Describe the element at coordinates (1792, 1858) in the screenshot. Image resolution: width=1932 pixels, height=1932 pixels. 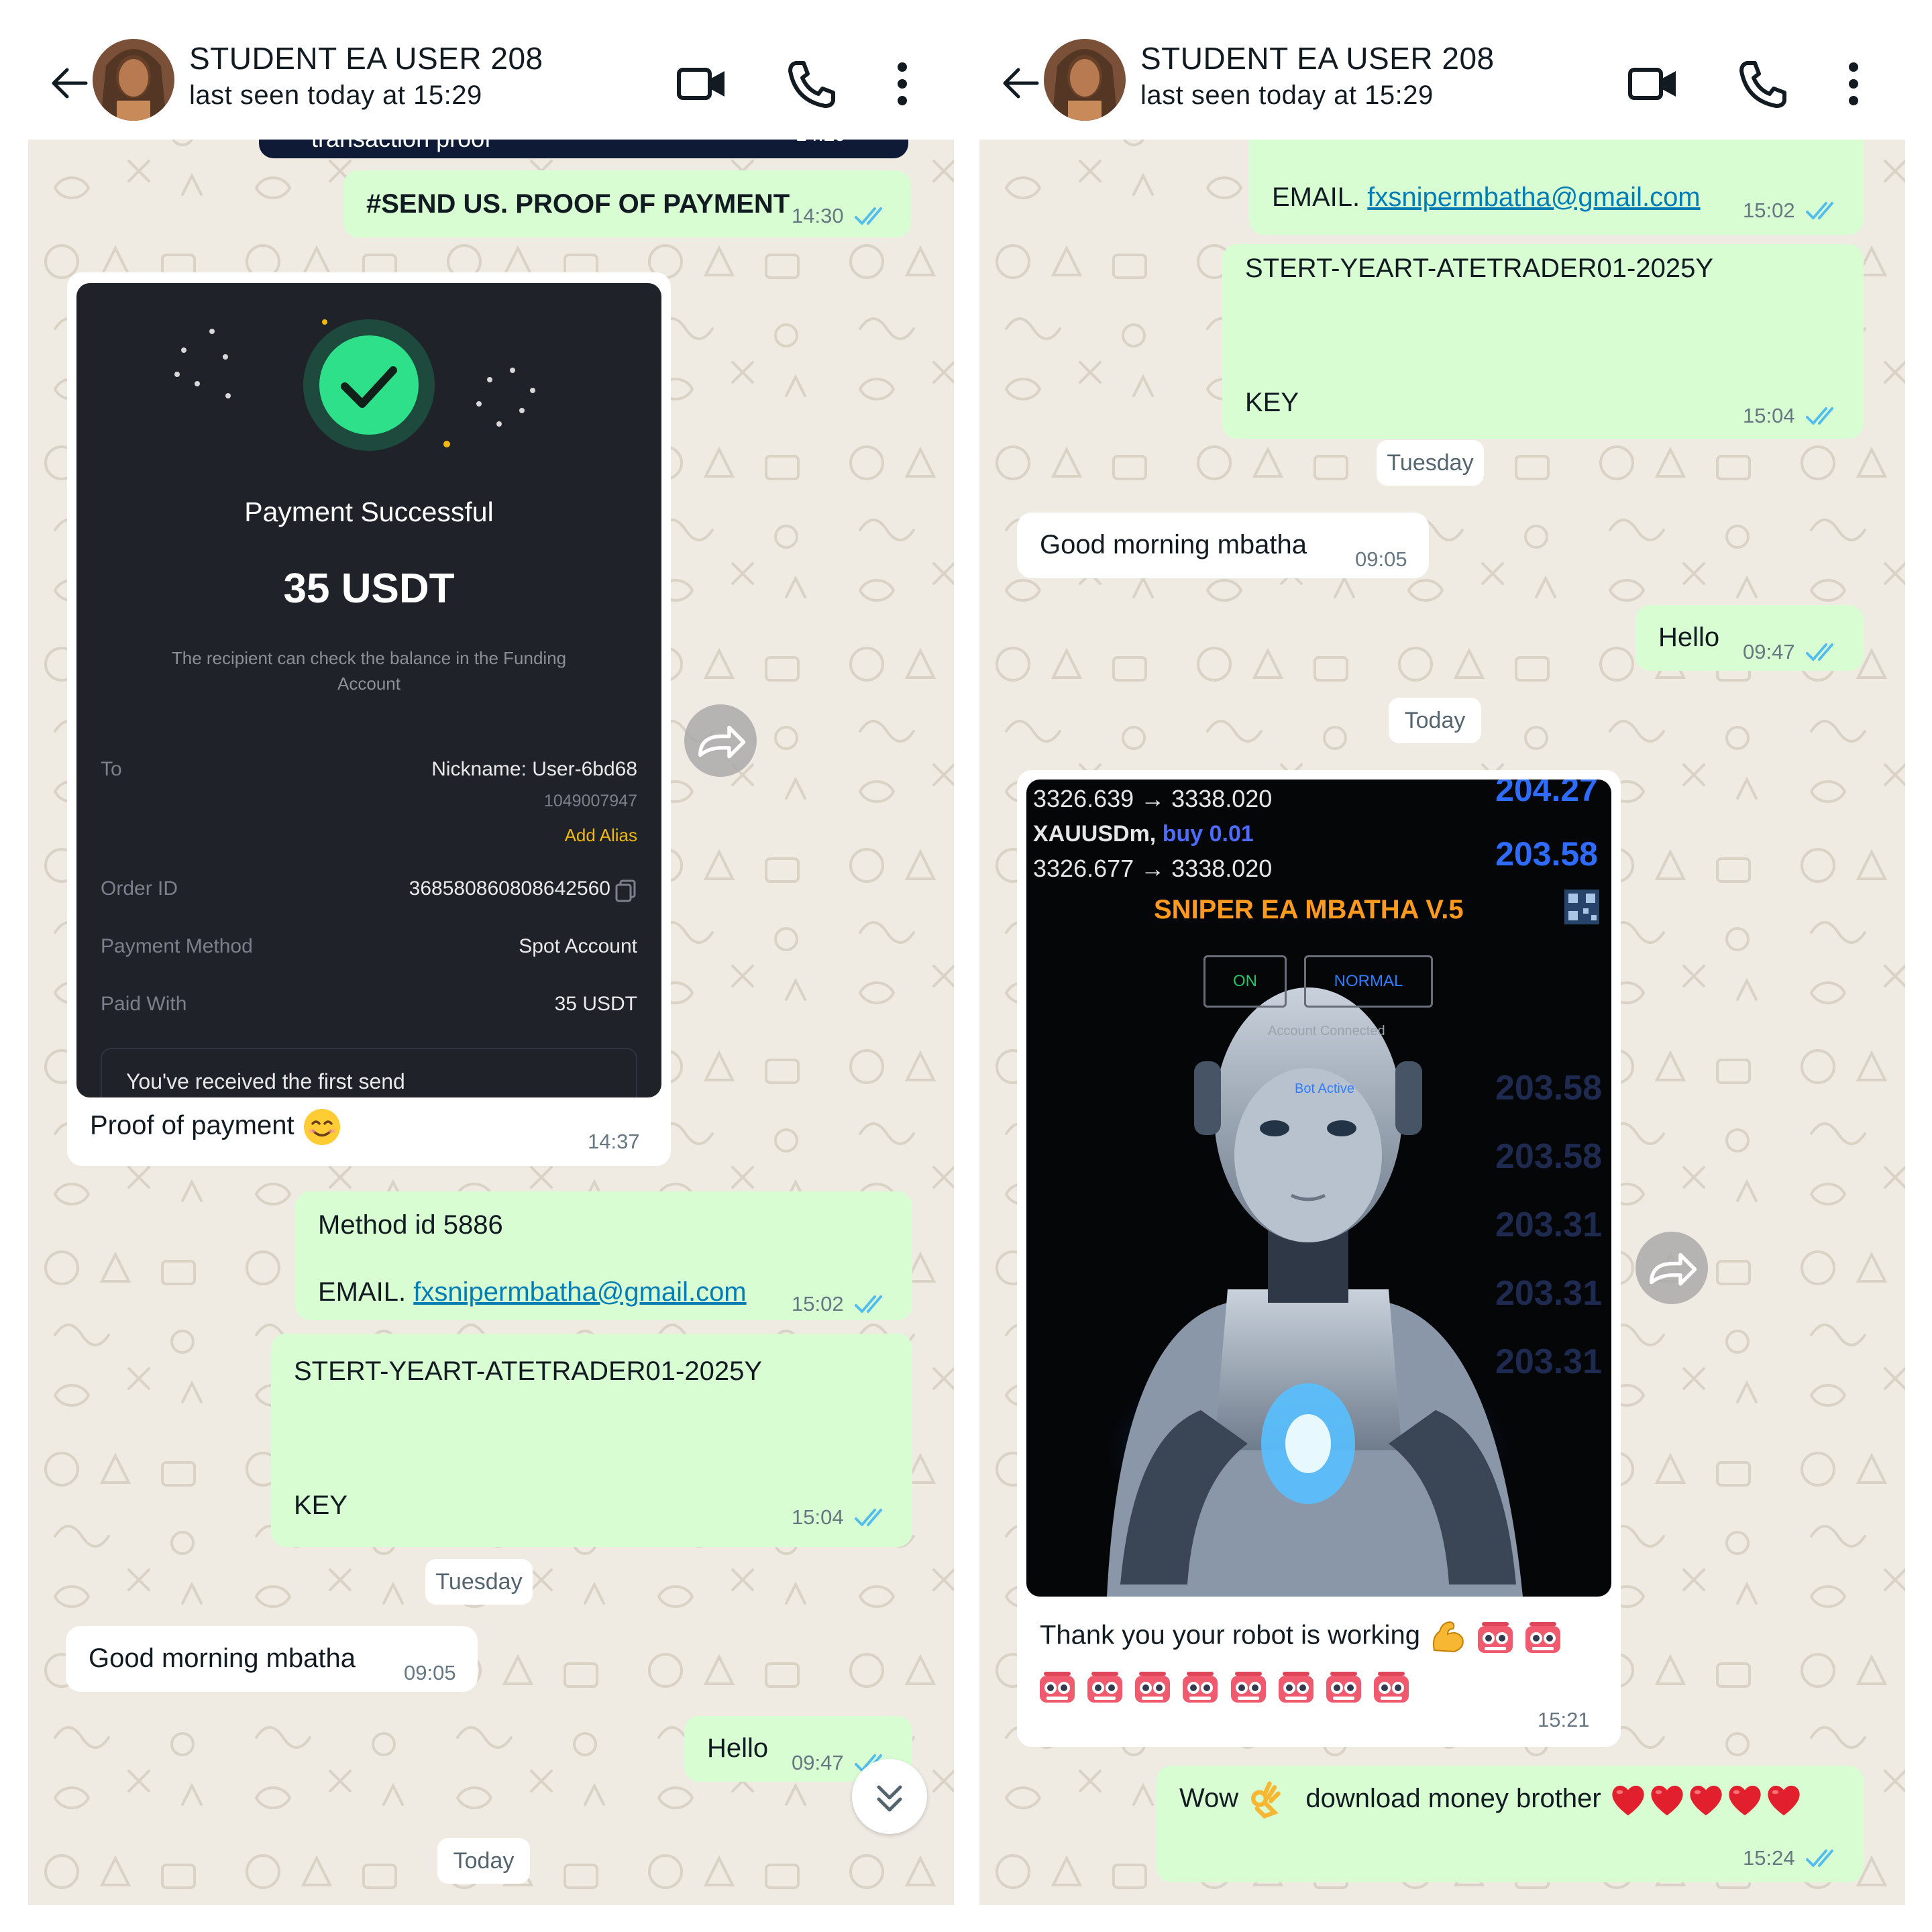
I see `message-meta: 15:24` at that location.